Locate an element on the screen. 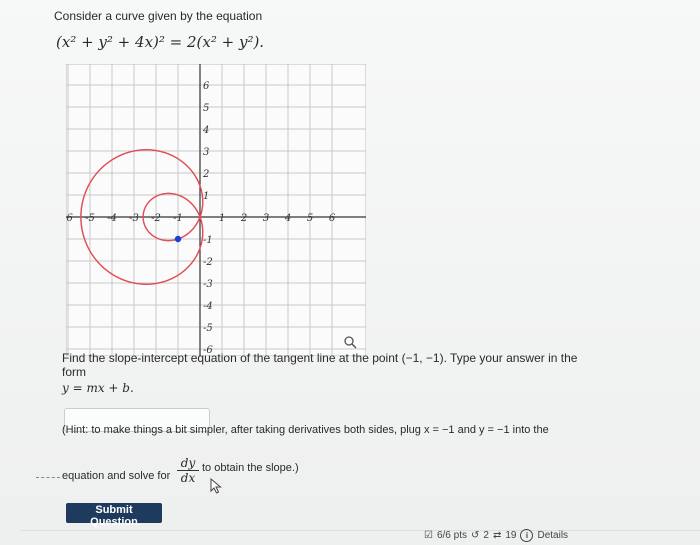 The width and height of the screenshot is (700, 545). info-icon: i is located at coordinates (527, 535).